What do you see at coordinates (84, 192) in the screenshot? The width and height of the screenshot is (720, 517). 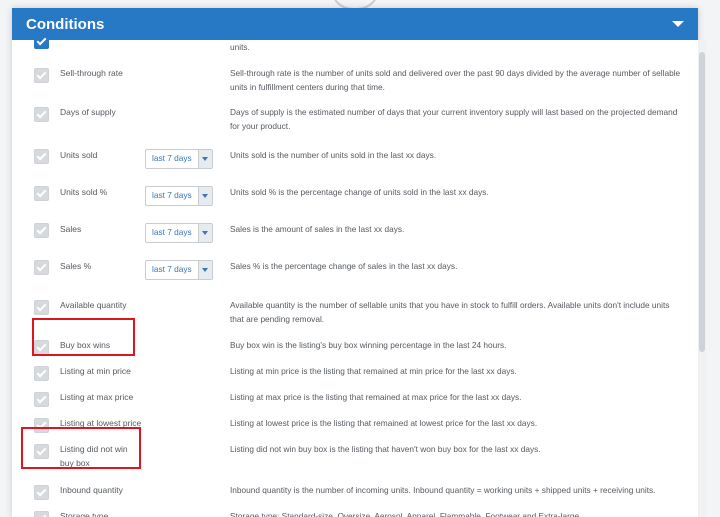 I see `condition-label: Units sold %` at bounding box center [84, 192].